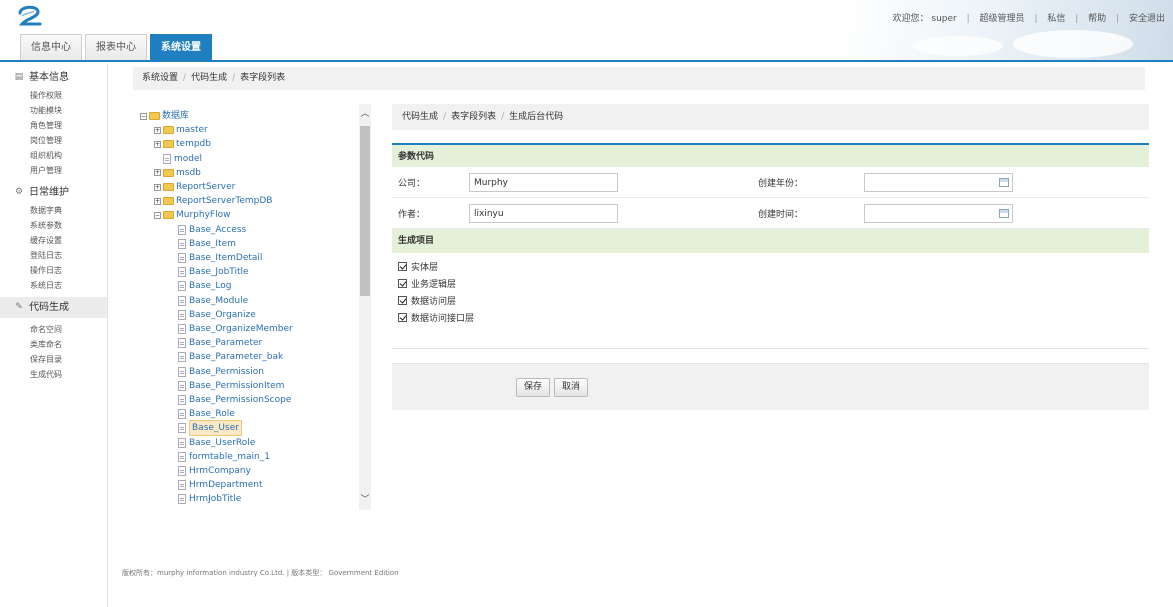  What do you see at coordinates (214, 471) in the screenshot?
I see `tree-node-table: HrmCompany` at bounding box center [214, 471].